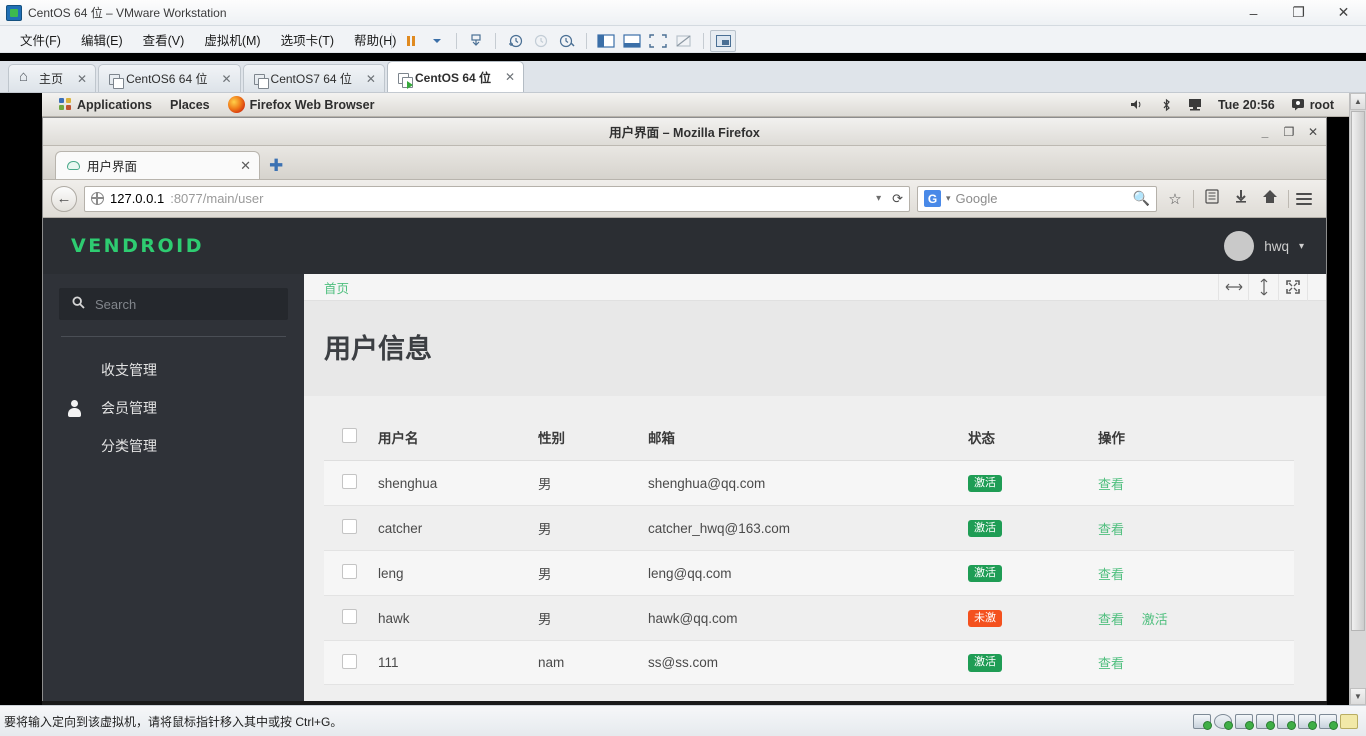  I want to click on url-bar: 127.0.0.1:8077/main/user ▾ ⟳, so click(497, 198).